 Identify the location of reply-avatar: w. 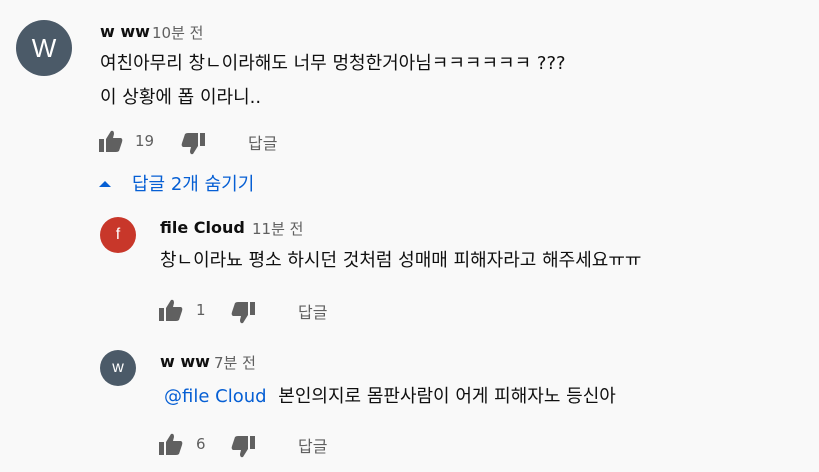
(118, 368).